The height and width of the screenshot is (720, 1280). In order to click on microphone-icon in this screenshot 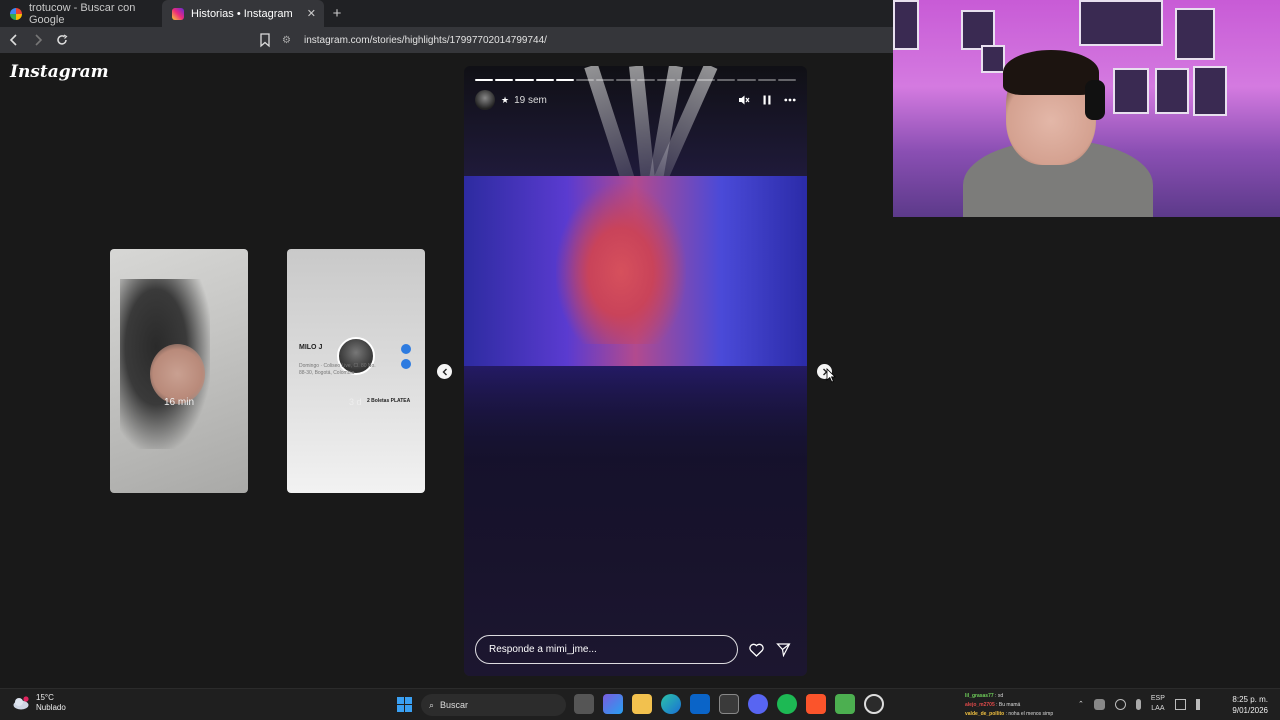, I will do `click(1138, 704)`.